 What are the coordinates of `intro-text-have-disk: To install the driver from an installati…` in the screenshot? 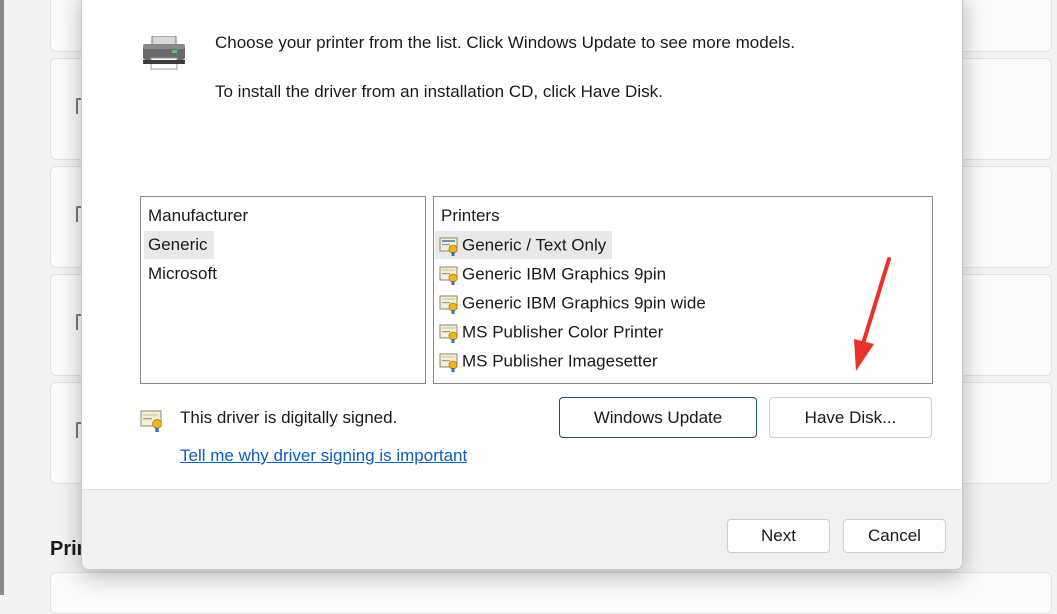 It's located at (439, 91).